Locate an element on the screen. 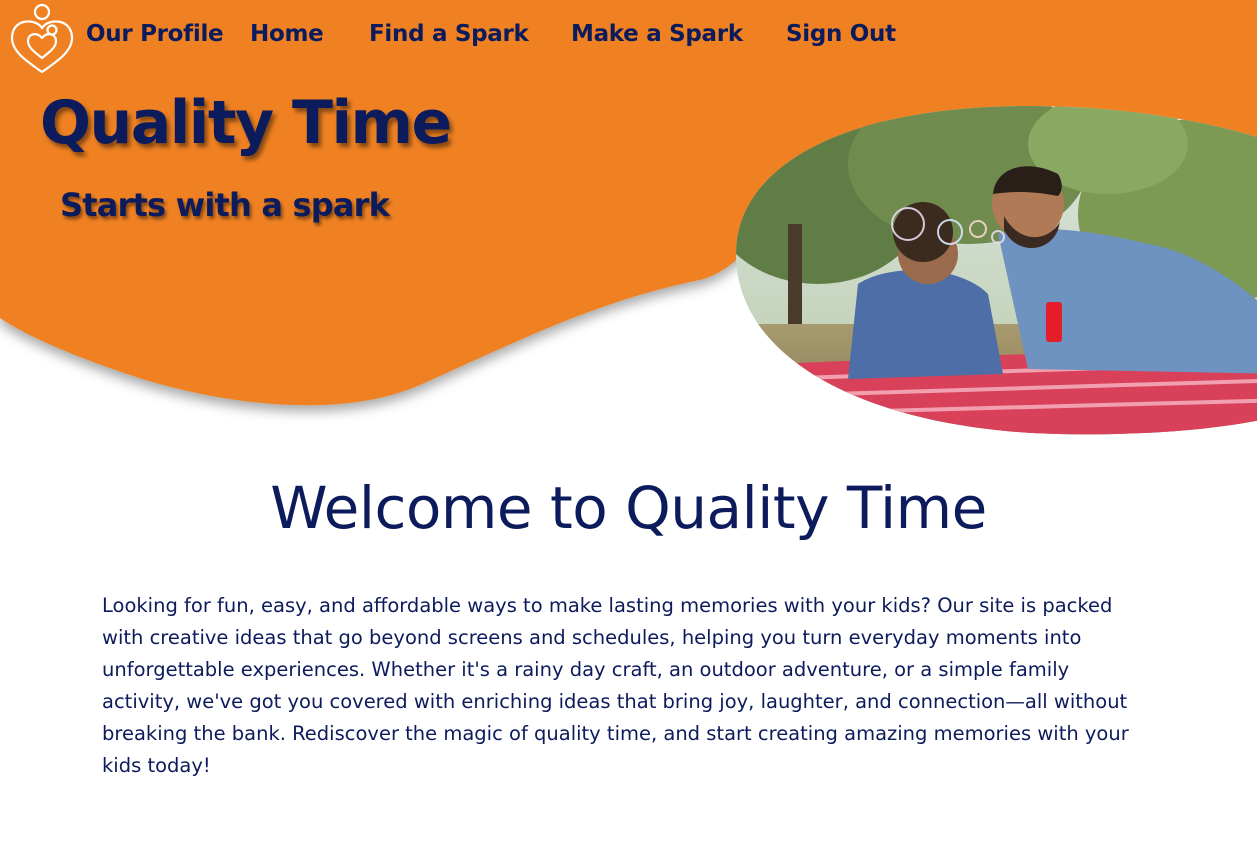 This screenshot has width=1257, height=849. welcome-heading: Welcome to Quality Time is located at coordinates (628, 508).